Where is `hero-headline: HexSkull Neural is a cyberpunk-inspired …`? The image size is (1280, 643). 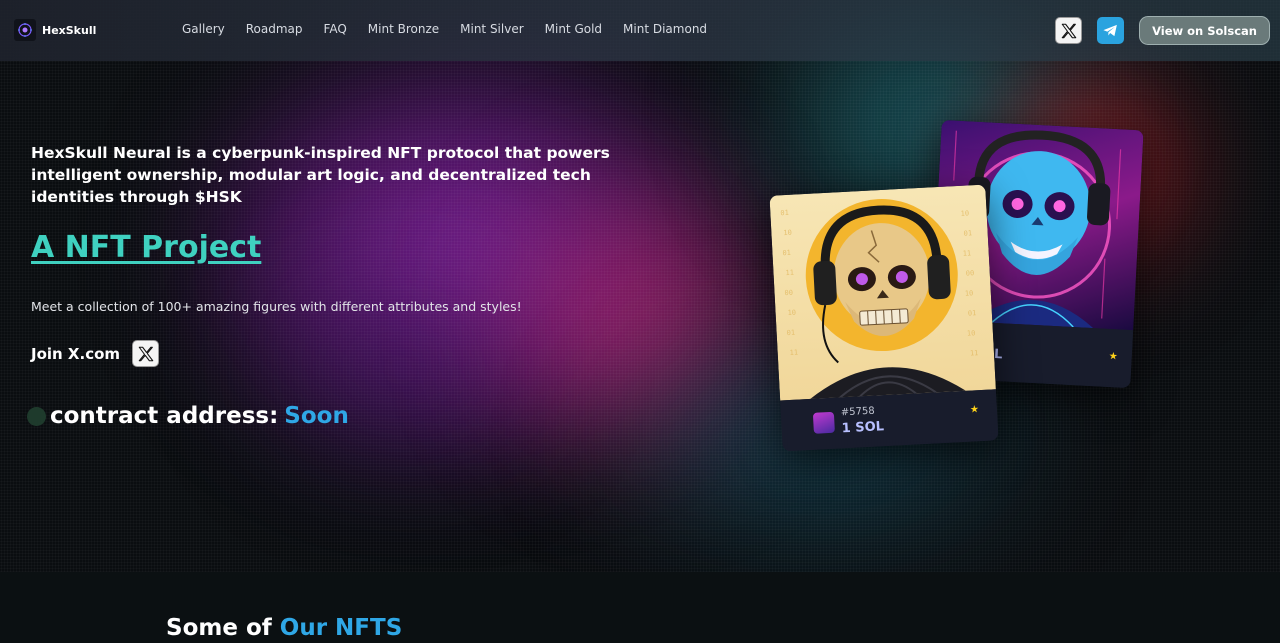 hero-headline: HexSkull Neural is a cyberpunk-inspired … is located at coordinates (320, 175).